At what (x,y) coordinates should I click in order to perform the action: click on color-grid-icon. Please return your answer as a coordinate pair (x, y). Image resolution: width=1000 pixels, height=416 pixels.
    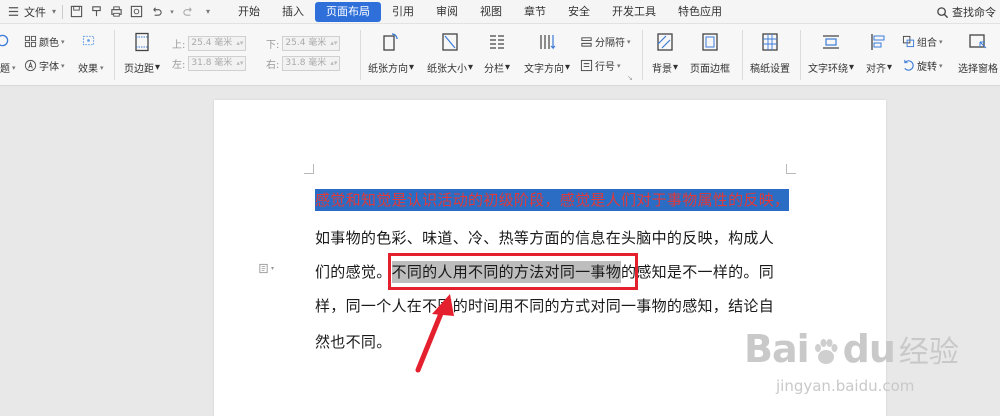
    Looking at the image, I should click on (30, 41).